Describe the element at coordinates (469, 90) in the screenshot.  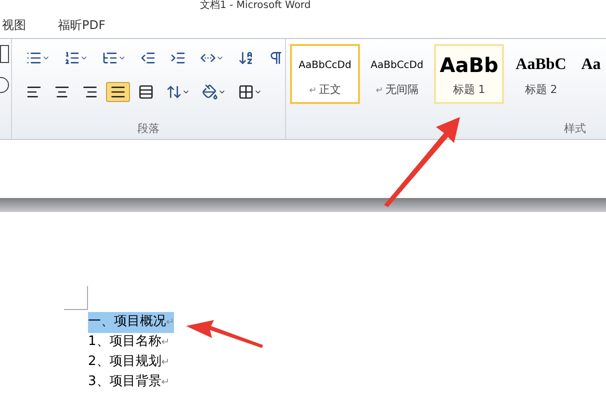
I see `style-name: 标题 1` at that location.